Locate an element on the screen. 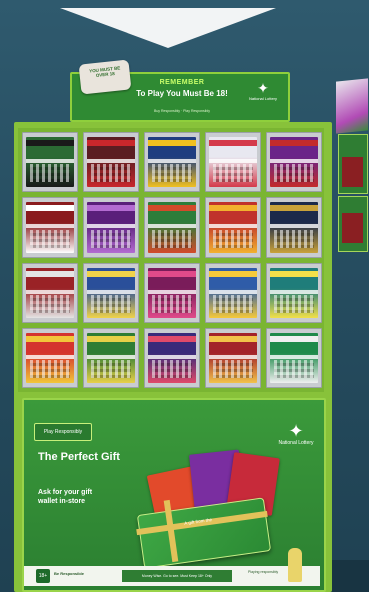  header-title: REMEMBER is located at coordinates (182, 82).